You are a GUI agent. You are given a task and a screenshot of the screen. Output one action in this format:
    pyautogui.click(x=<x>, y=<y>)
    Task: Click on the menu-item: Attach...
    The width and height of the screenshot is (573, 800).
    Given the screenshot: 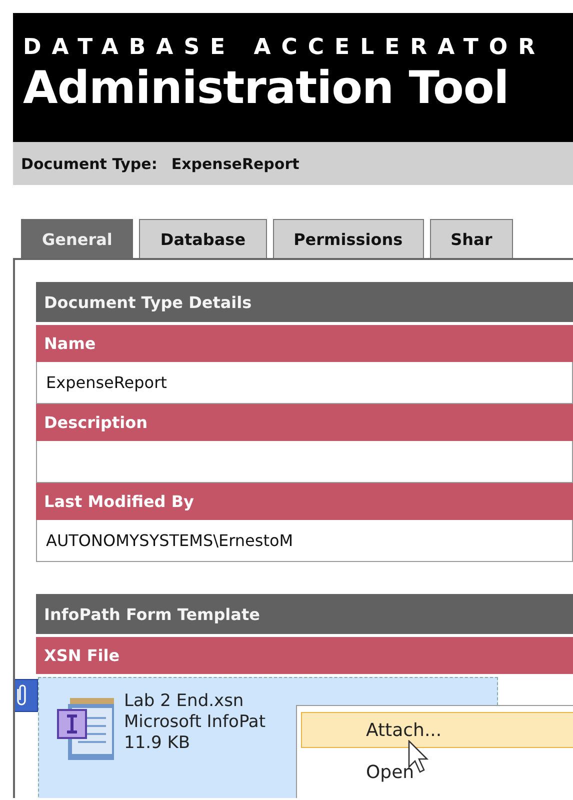 What is the action you would take?
    pyautogui.click(x=437, y=730)
    